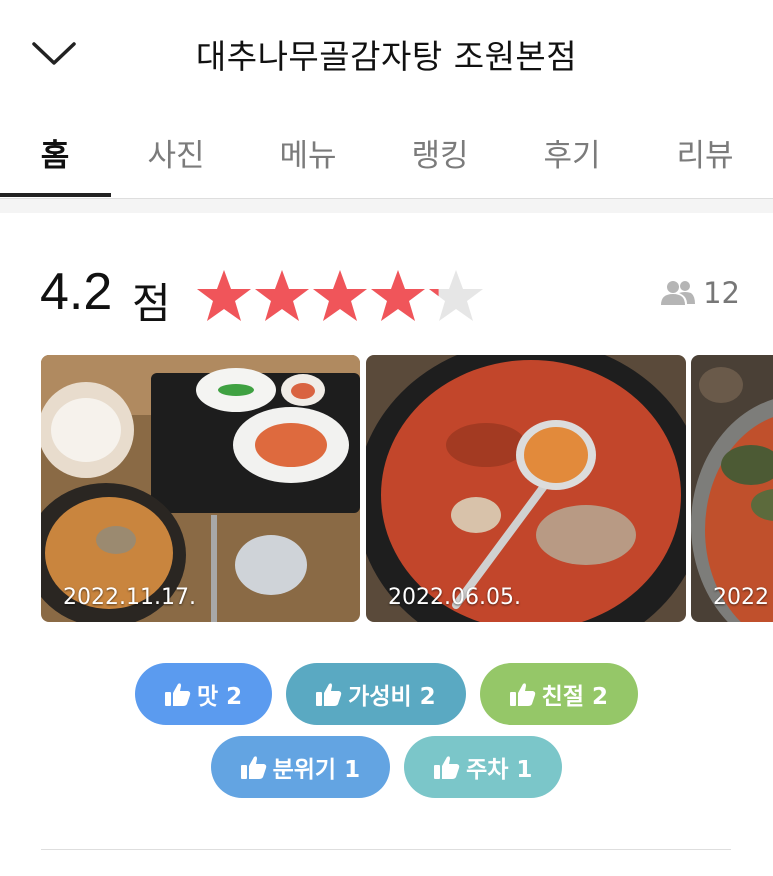 Image resolution: width=773 pixels, height=876 pixels. Describe the element at coordinates (705, 152) in the screenshot. I see `tab-reviews: 리뷰` at that location.